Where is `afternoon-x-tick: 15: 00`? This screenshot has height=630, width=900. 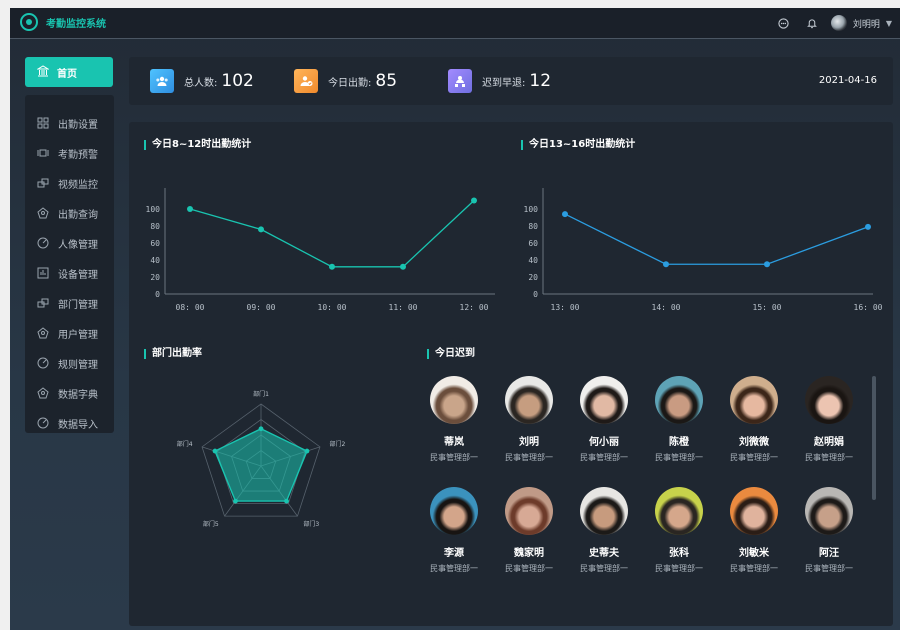
afternoon-x-tick: 15: 00 is located at coordinates (767, 307).